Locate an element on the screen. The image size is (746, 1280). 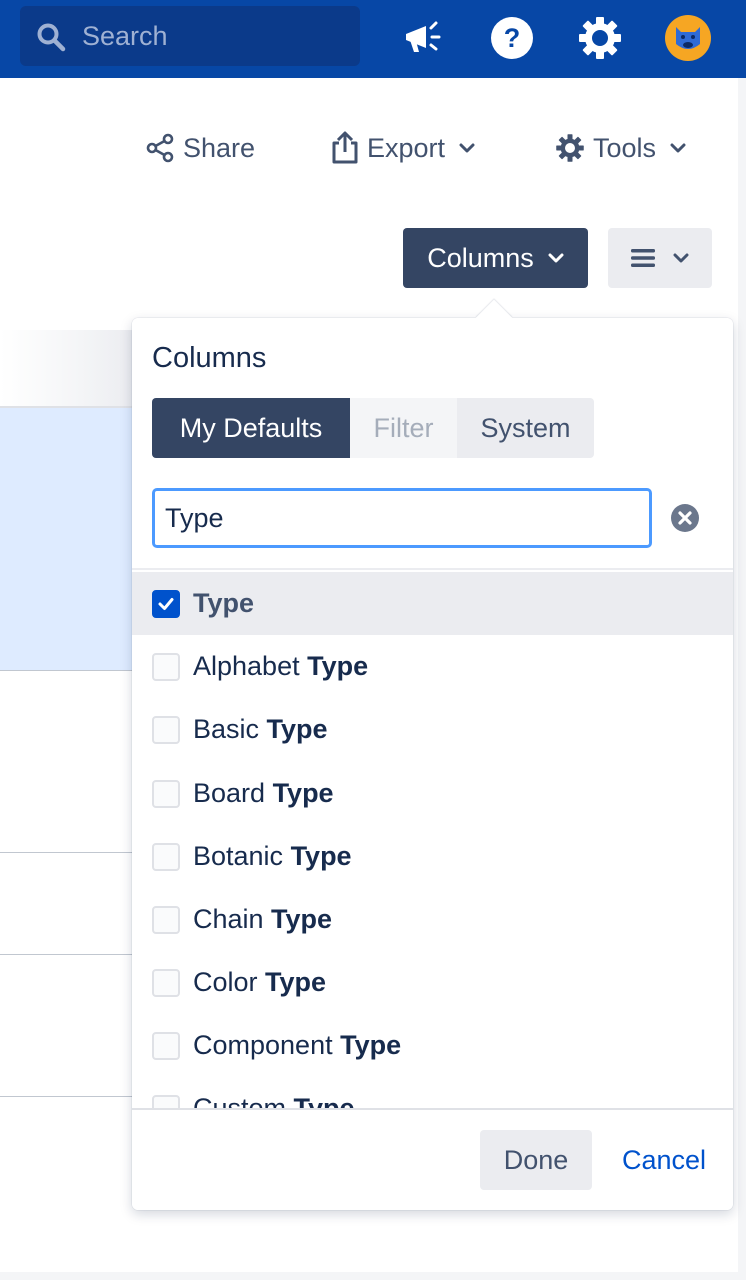
list-divider is located at coordinates (432, 569).